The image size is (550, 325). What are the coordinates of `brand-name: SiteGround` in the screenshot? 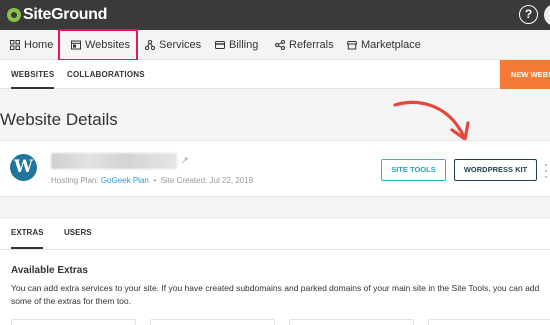 It's located at (65, 14).